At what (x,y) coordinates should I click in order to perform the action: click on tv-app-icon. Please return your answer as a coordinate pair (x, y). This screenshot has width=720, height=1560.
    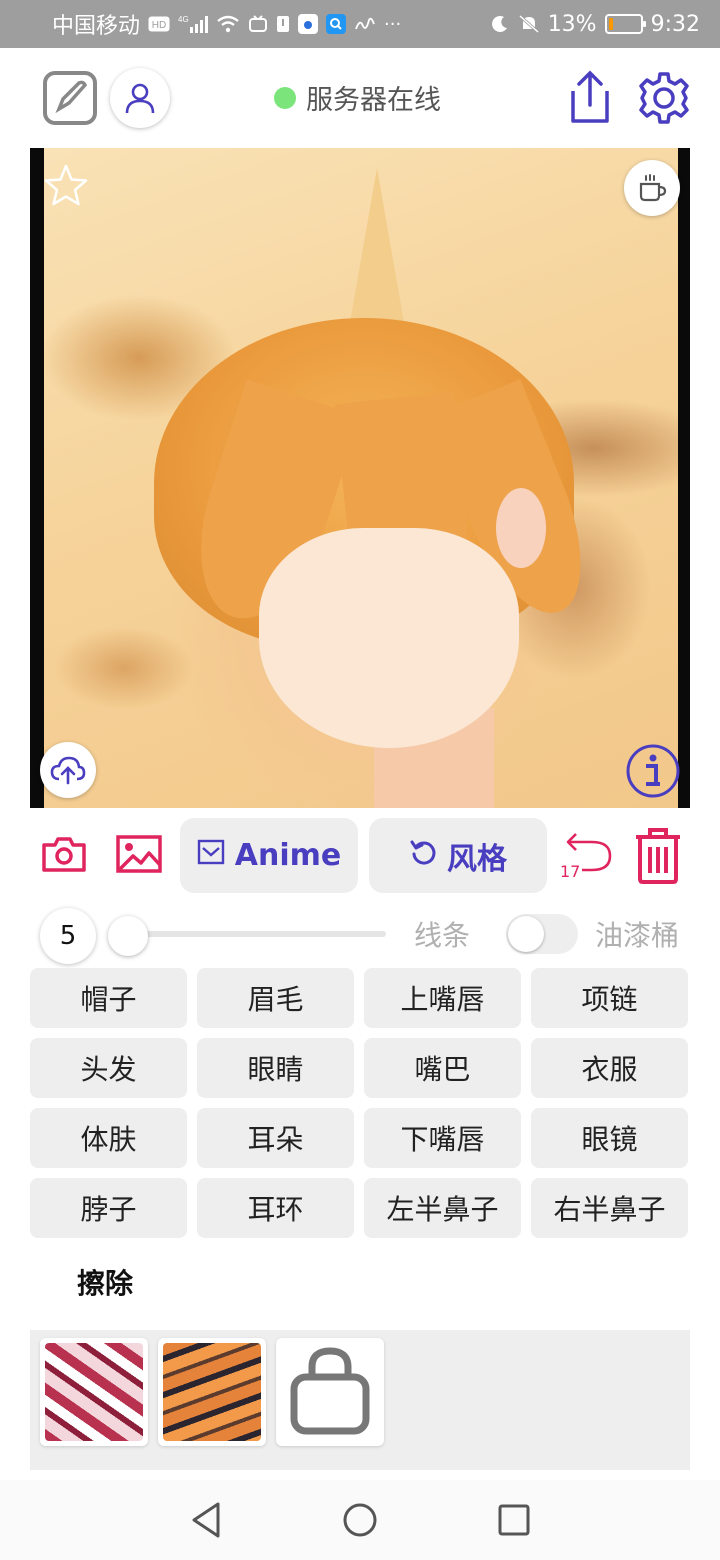
    Looking at the image, I should click on (258, 24).